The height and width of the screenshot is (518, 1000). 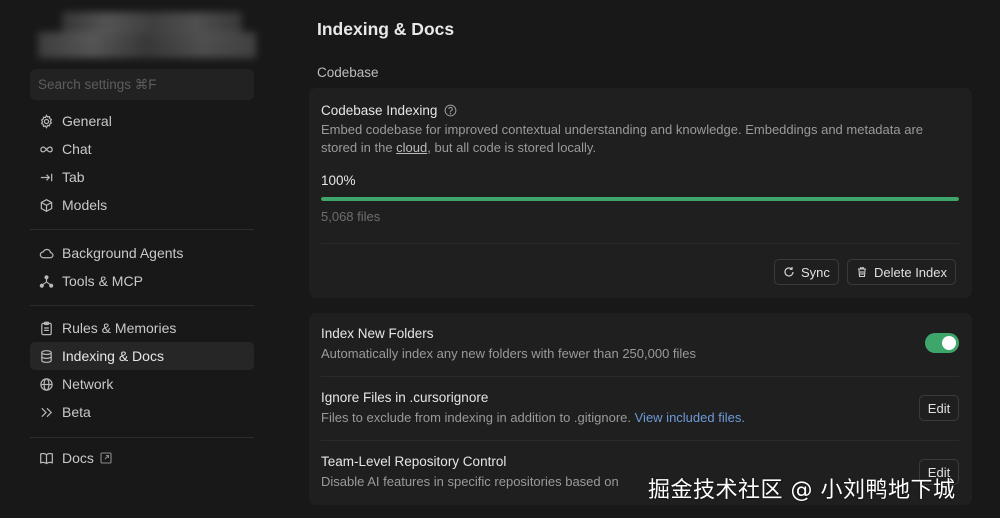 What do you see at coordinates (142, 205) in the screenshot?
I see `sidebar-item-models: Models` at bounding box center [142, 205].